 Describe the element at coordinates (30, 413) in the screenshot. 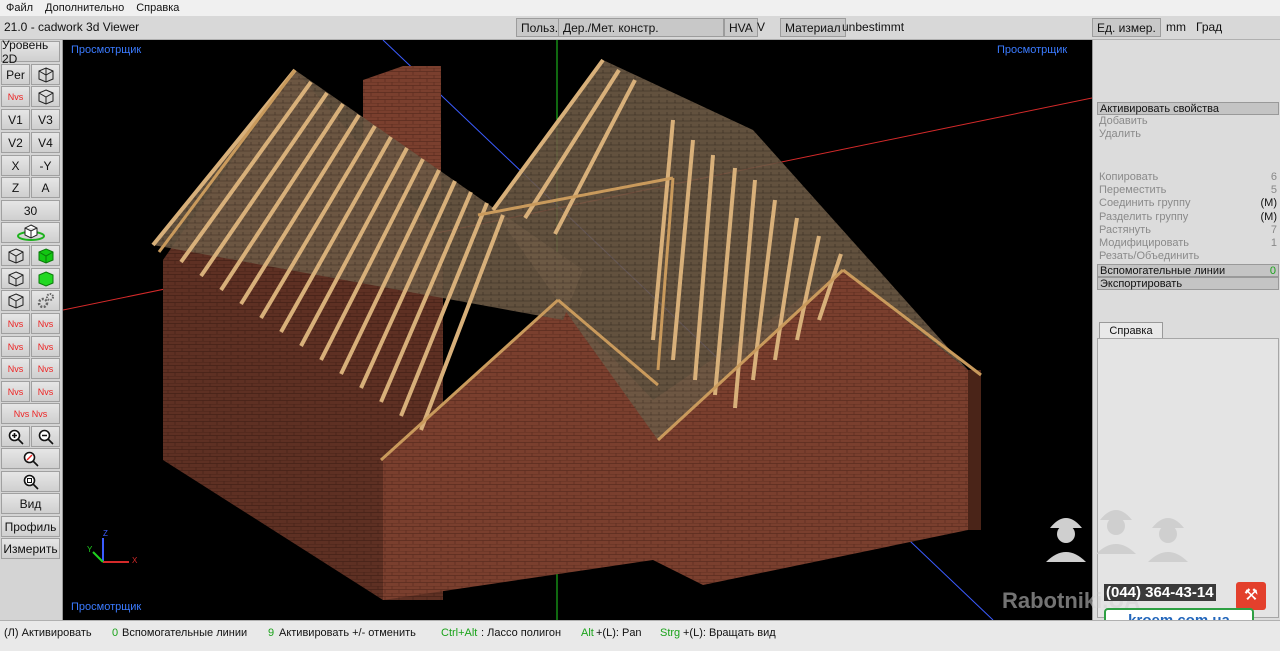

I see `red-wide-button: Nvs Nvs` at that location.